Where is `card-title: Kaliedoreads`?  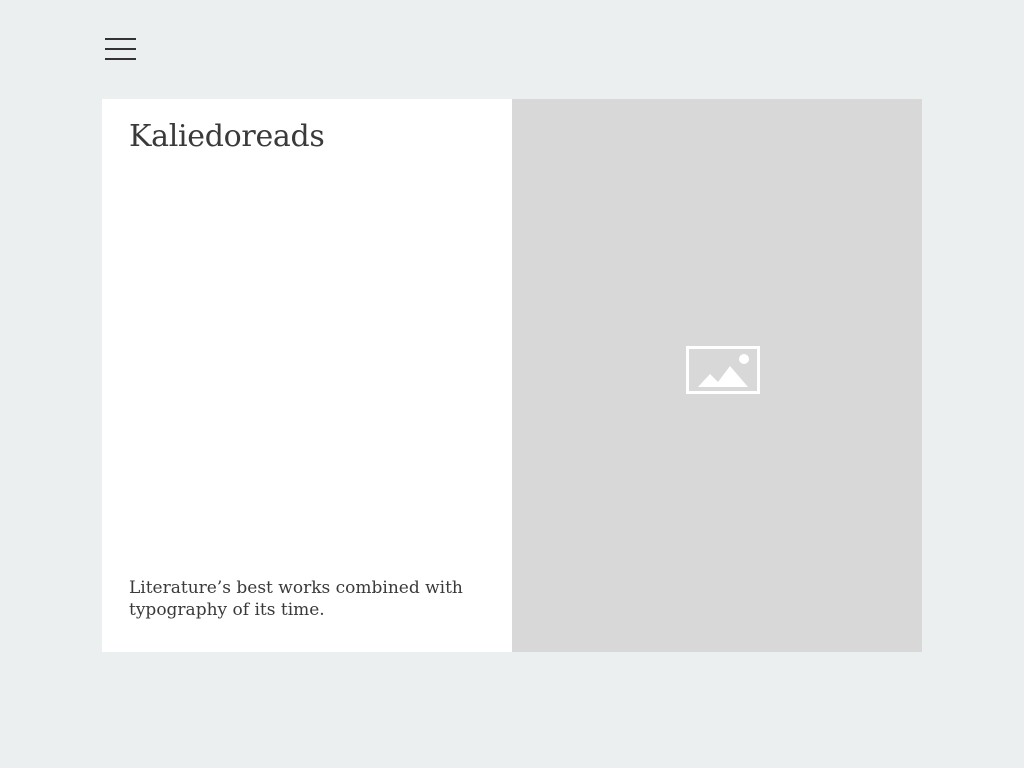 card-title: Kaliedoreads is located at coordinates (227, 136).